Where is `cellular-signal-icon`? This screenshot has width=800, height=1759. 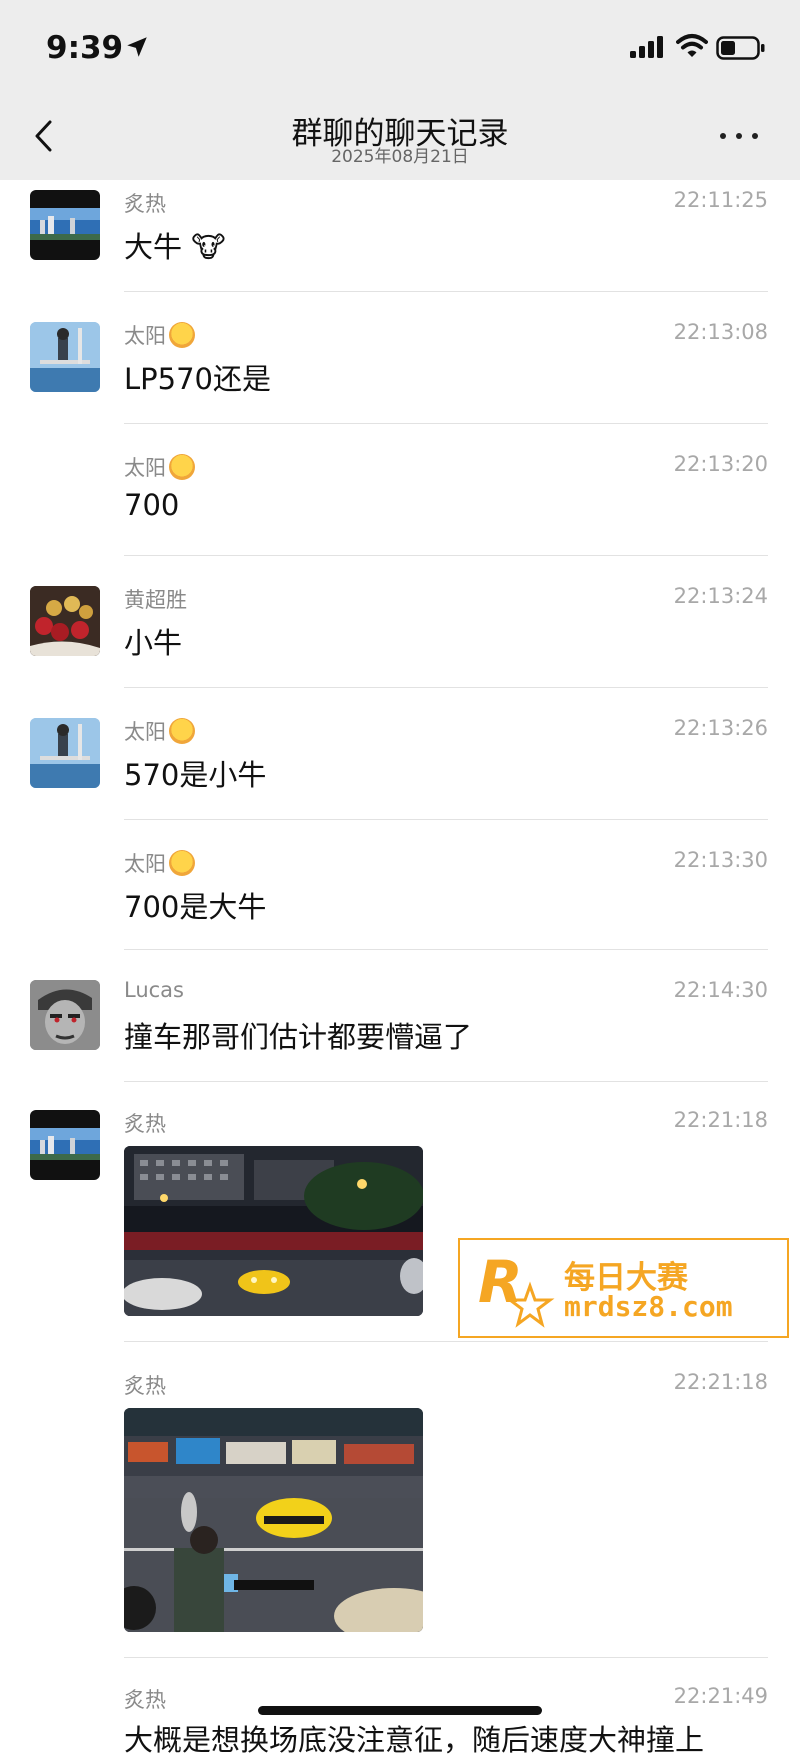 cellular-signal-icon is located at coordinates (646, 47).